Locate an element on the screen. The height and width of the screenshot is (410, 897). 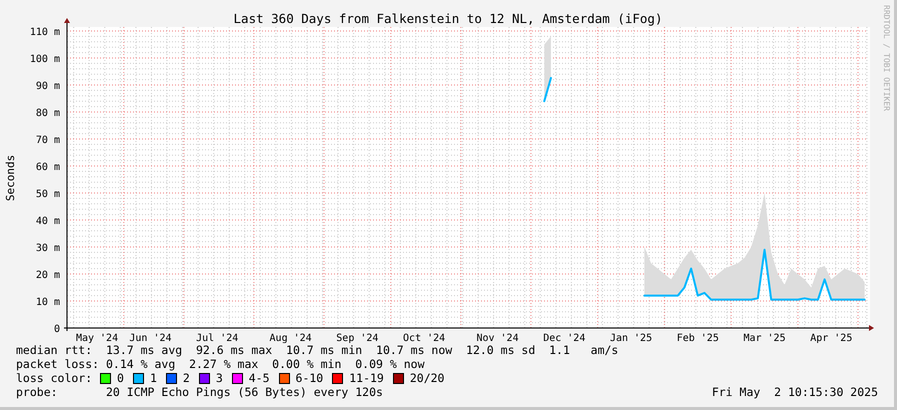
x-tick-label: Mar '25 is located at coordinates (764, 338).